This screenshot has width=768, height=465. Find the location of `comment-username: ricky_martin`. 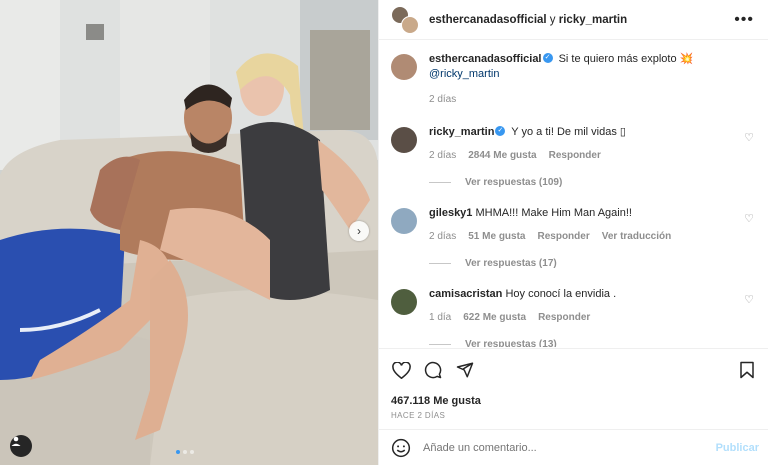

comment-username: ricky_martin is located at coordinates (461, 132).